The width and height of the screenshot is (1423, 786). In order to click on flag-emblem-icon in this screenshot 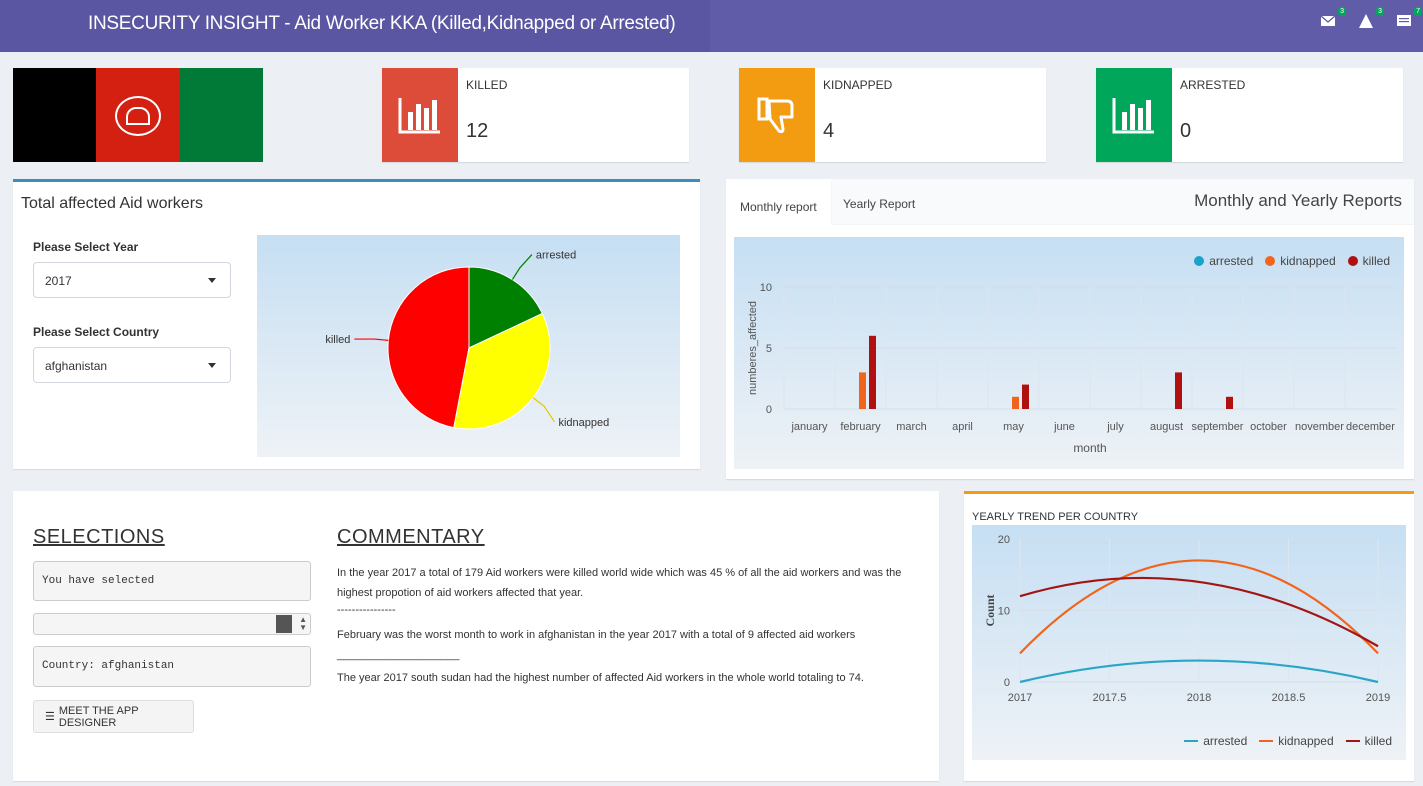, I will do `click(138, 116)`.